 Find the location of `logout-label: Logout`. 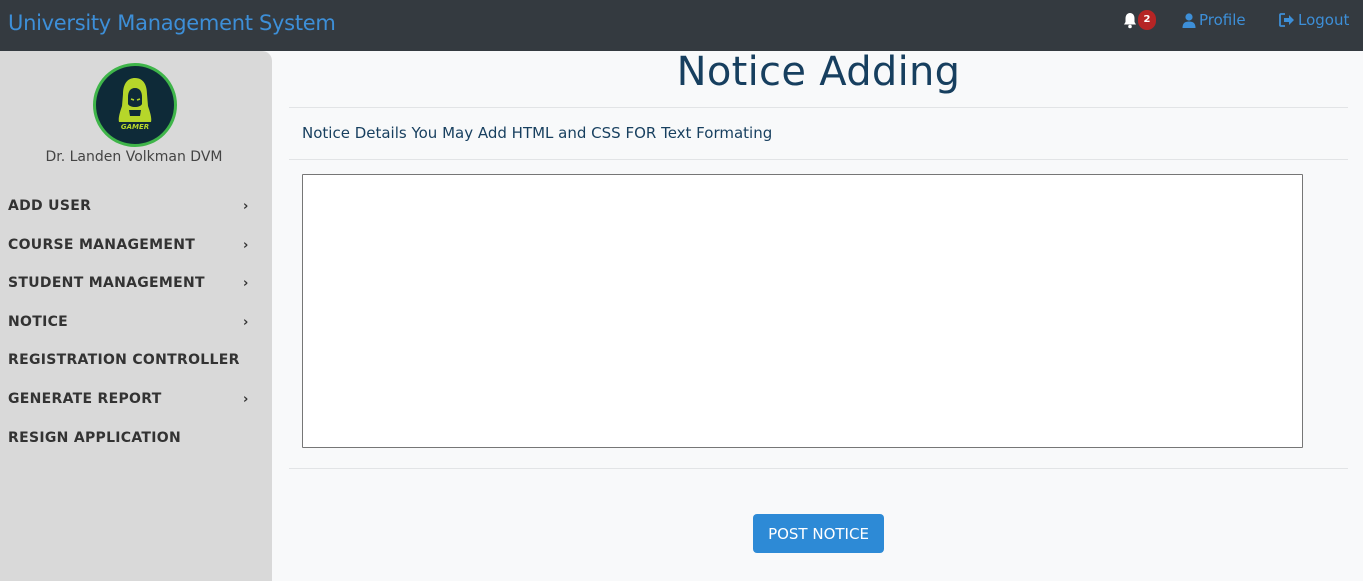

logout-label: Logout is located at coordinates (1324, 20).